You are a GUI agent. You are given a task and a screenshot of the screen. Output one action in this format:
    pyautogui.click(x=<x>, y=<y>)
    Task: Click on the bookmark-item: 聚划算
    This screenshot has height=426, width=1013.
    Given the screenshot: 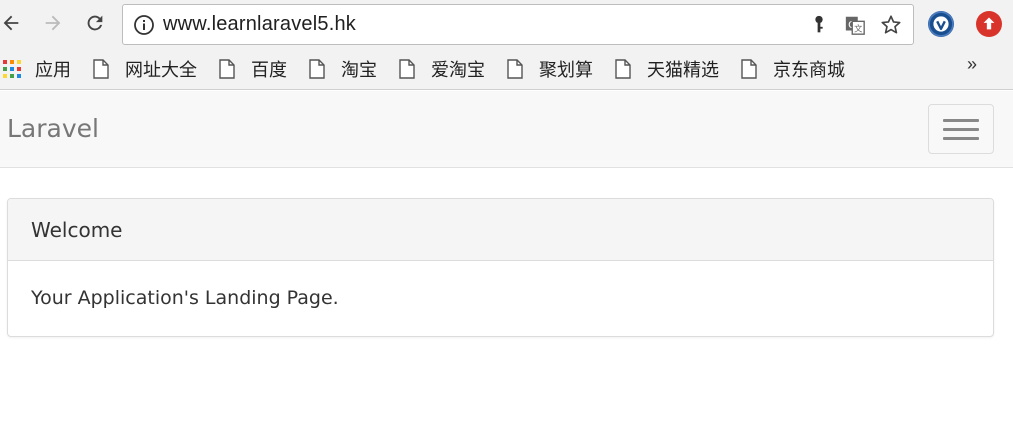 What is the action you would take?
    pyautogui.click(x=550, y=69)
    